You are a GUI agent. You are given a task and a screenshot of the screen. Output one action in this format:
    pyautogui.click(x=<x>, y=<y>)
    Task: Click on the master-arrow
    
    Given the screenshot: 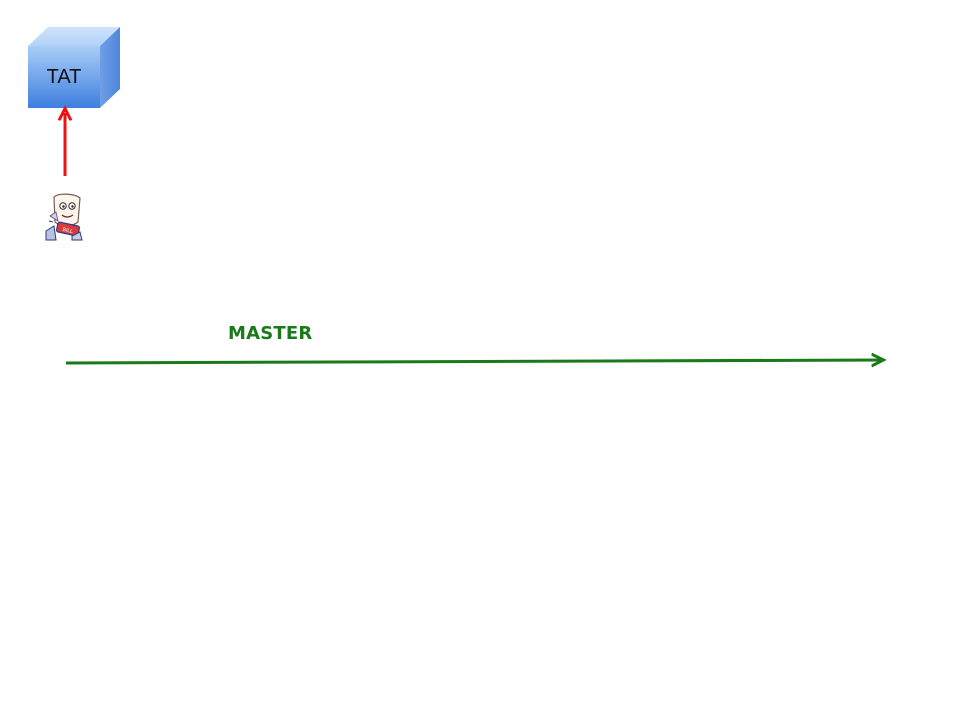 What is the action you would take?
    pyautogui.click(x=473, y=361)
    